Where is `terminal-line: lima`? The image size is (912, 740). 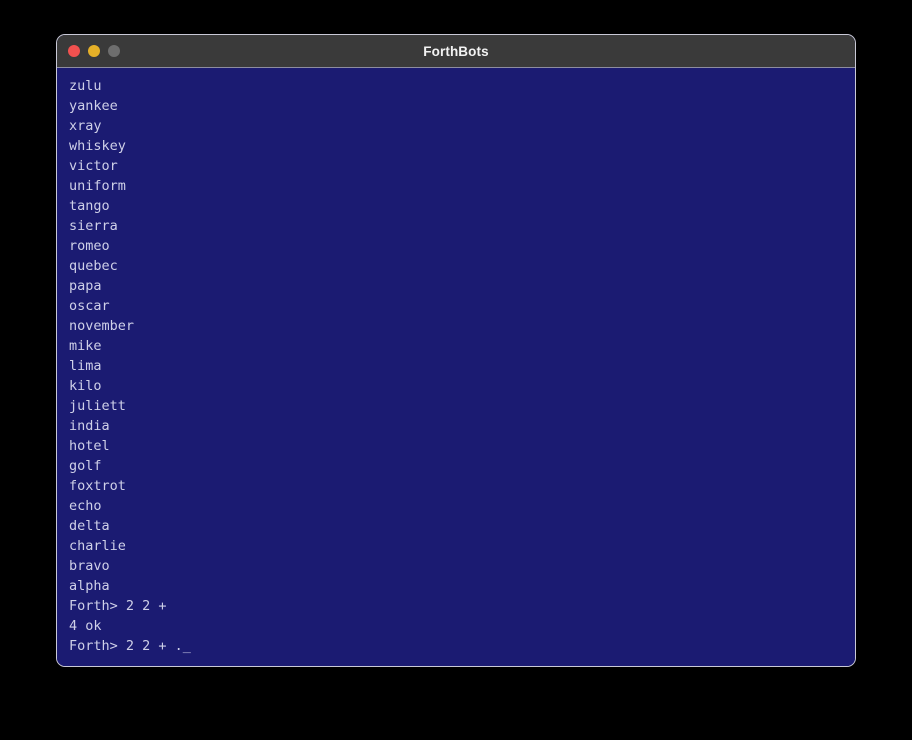
terminal-line: lima is located at coordinates (85, 366).